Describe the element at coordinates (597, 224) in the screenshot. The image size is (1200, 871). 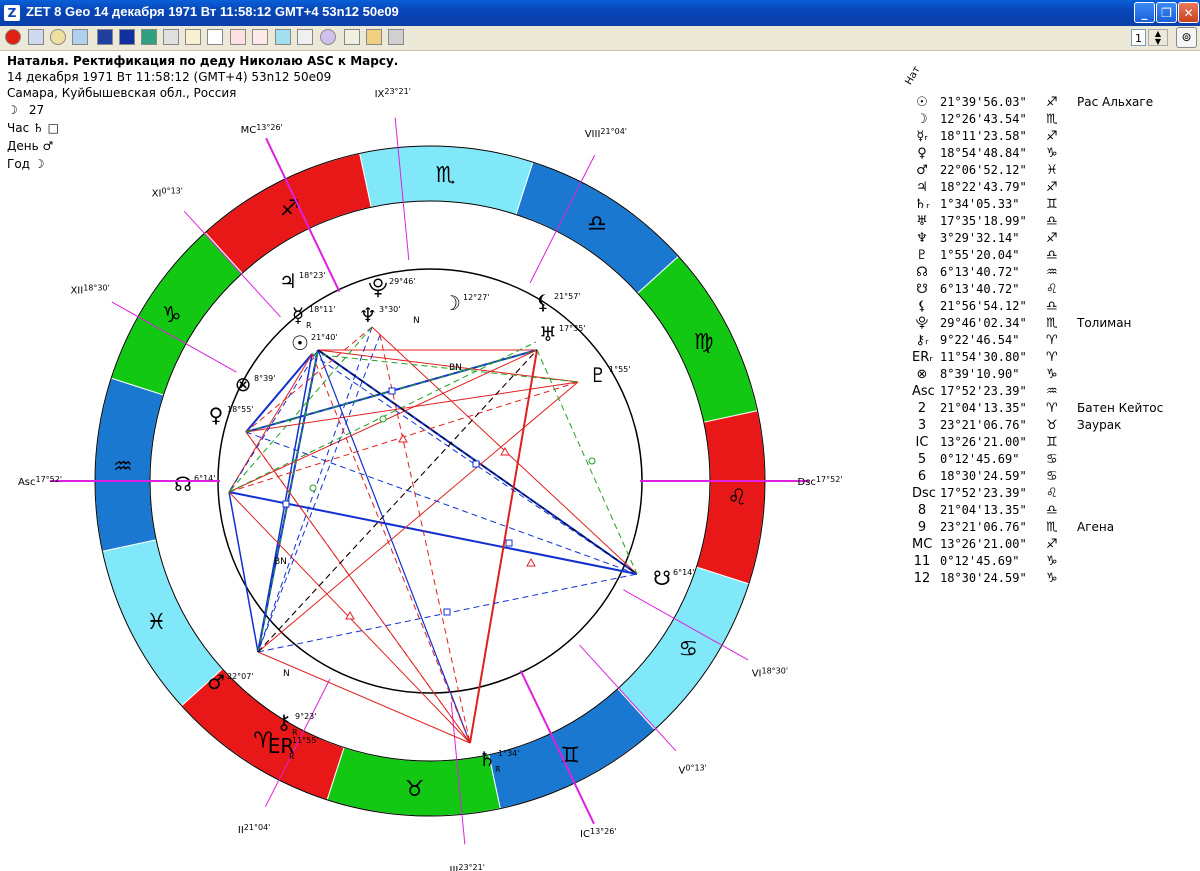
I see `zodiac-sign-icon: ♎` at that location.